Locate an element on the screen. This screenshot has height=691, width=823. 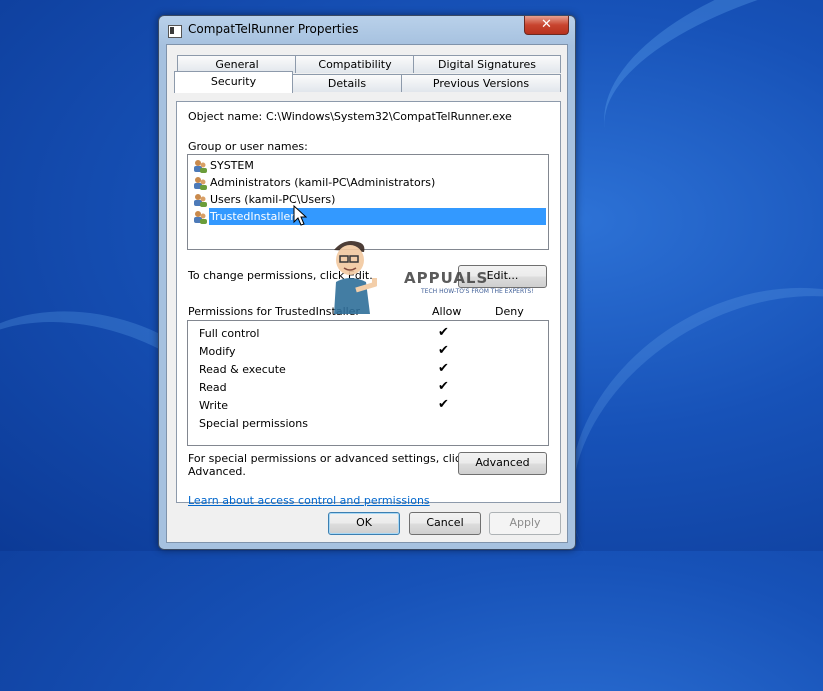
user-name: Users (kamil-PC\Users) is located at coordinates (273, 199).